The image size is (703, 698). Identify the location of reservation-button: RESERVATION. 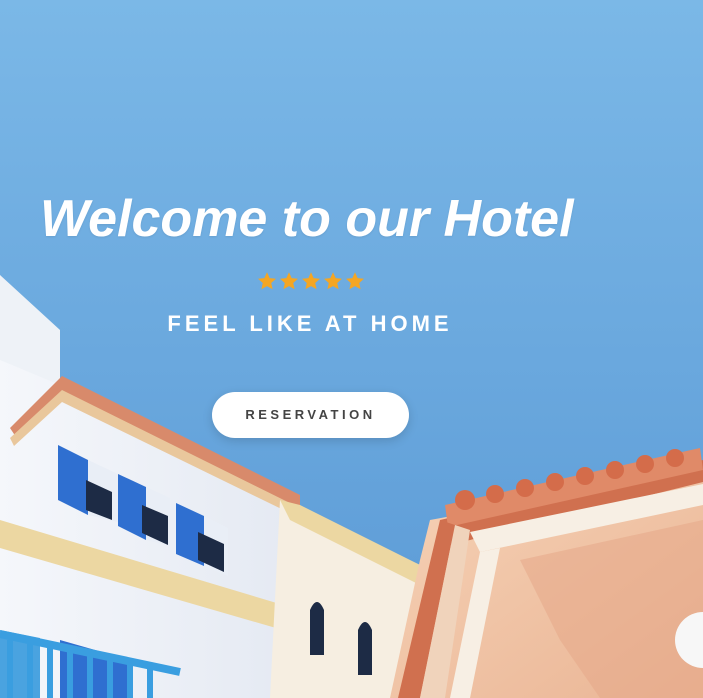
(310, 415).